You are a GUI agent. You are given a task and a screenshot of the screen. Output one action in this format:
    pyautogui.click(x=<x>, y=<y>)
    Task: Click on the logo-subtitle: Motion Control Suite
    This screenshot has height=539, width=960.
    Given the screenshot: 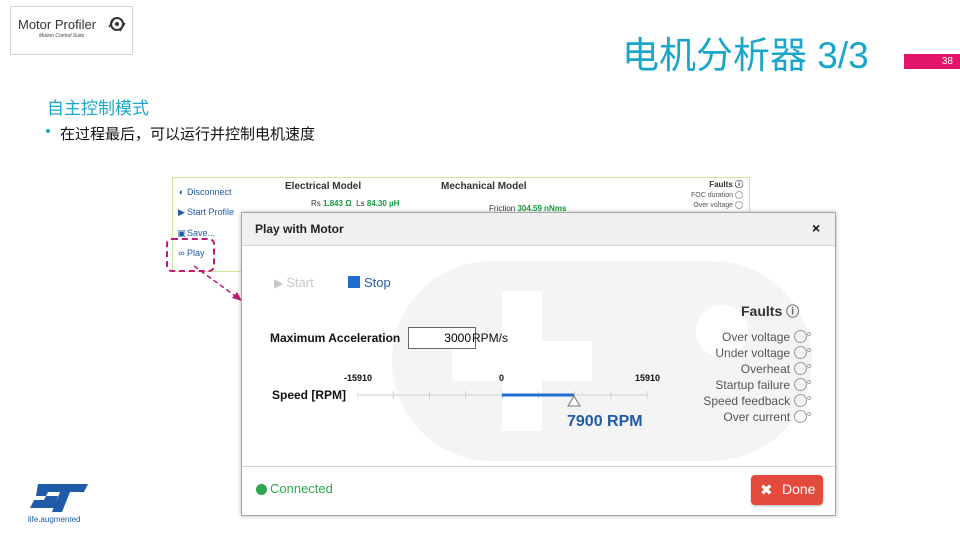 What is the action you would take?
    pyautogui.click(x=62, y=36)
    